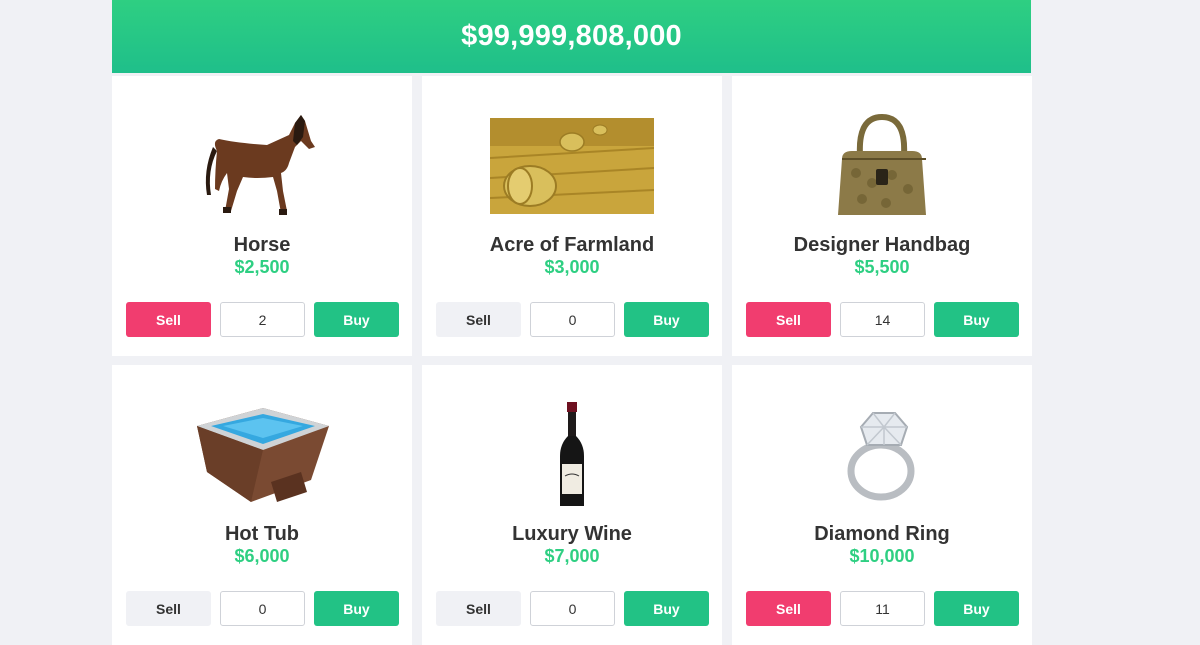  I want to click on product-price: $5,500, so click(882, 267).